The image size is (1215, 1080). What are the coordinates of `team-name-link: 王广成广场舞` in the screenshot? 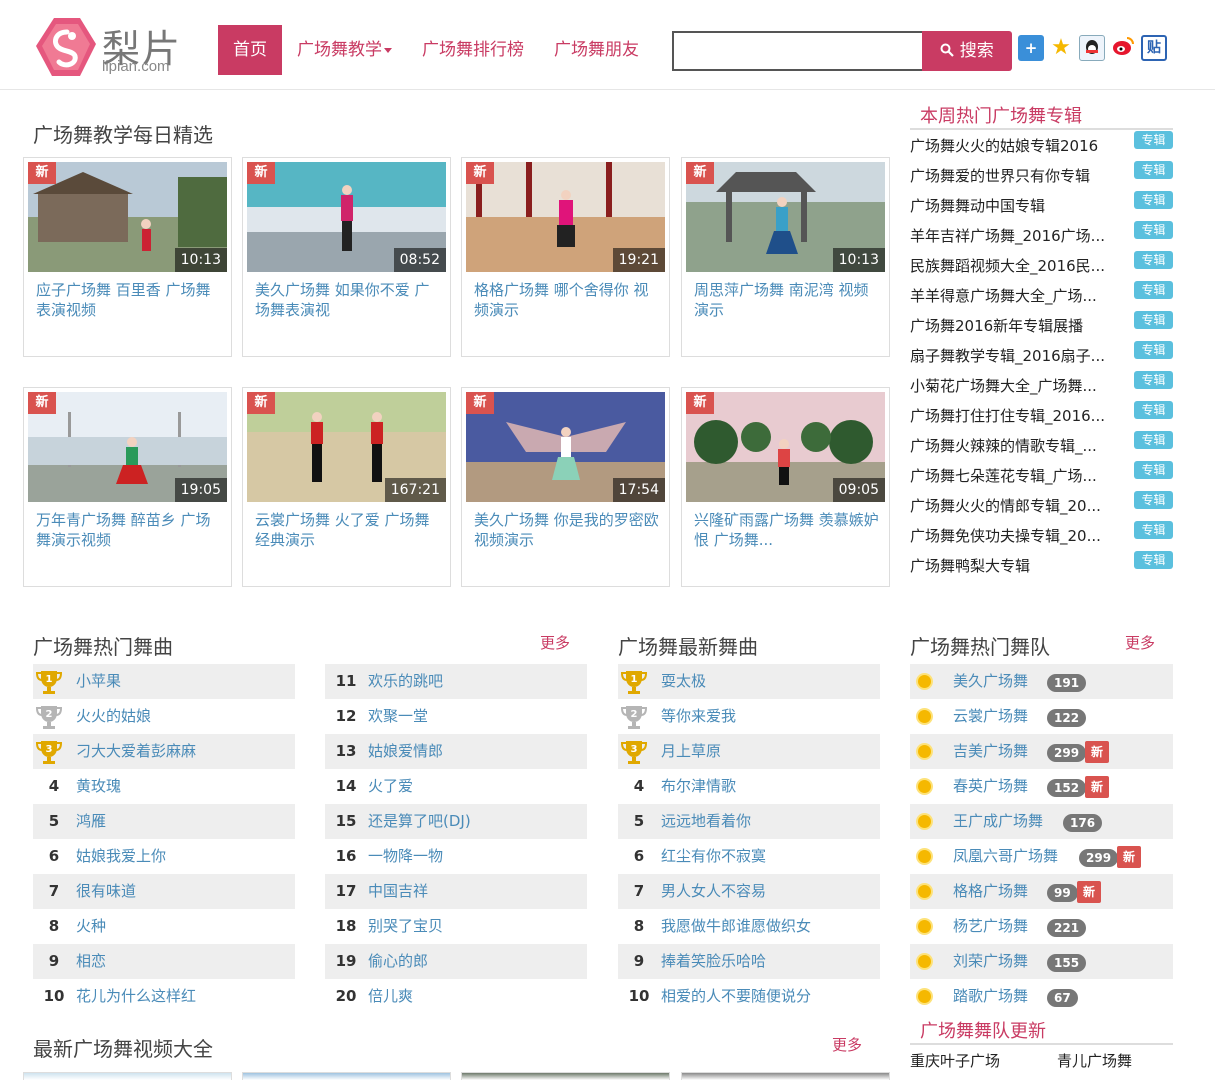 It's located at (998, 821).